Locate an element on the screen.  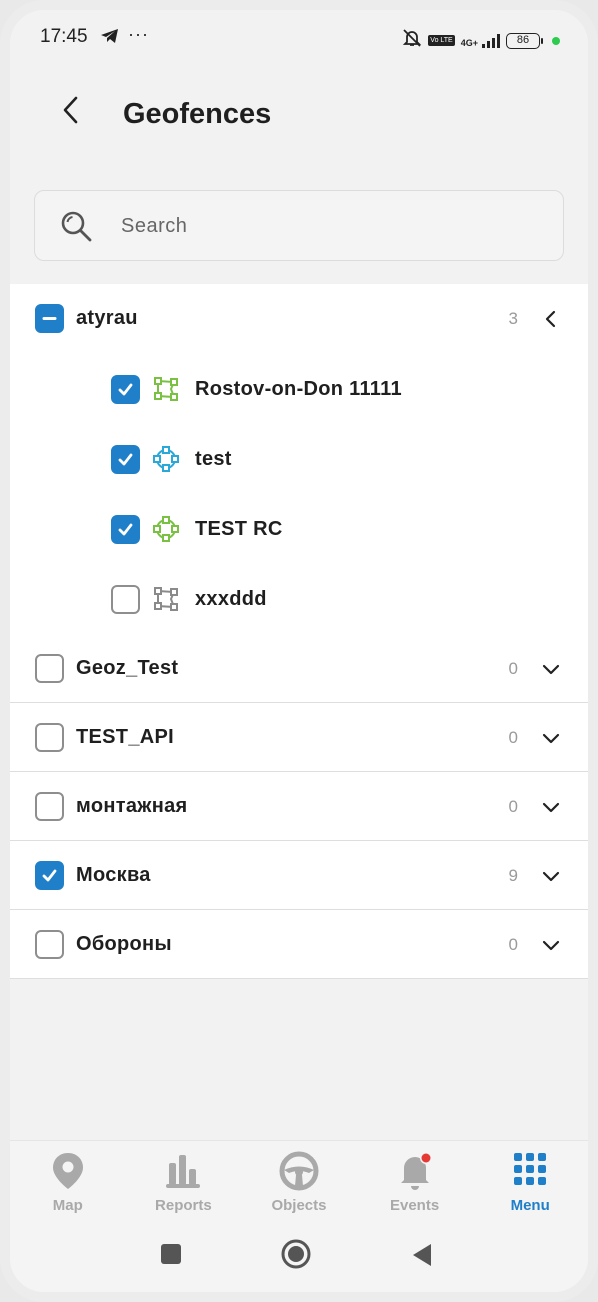
home-button is located at coordinates (296, 1256).